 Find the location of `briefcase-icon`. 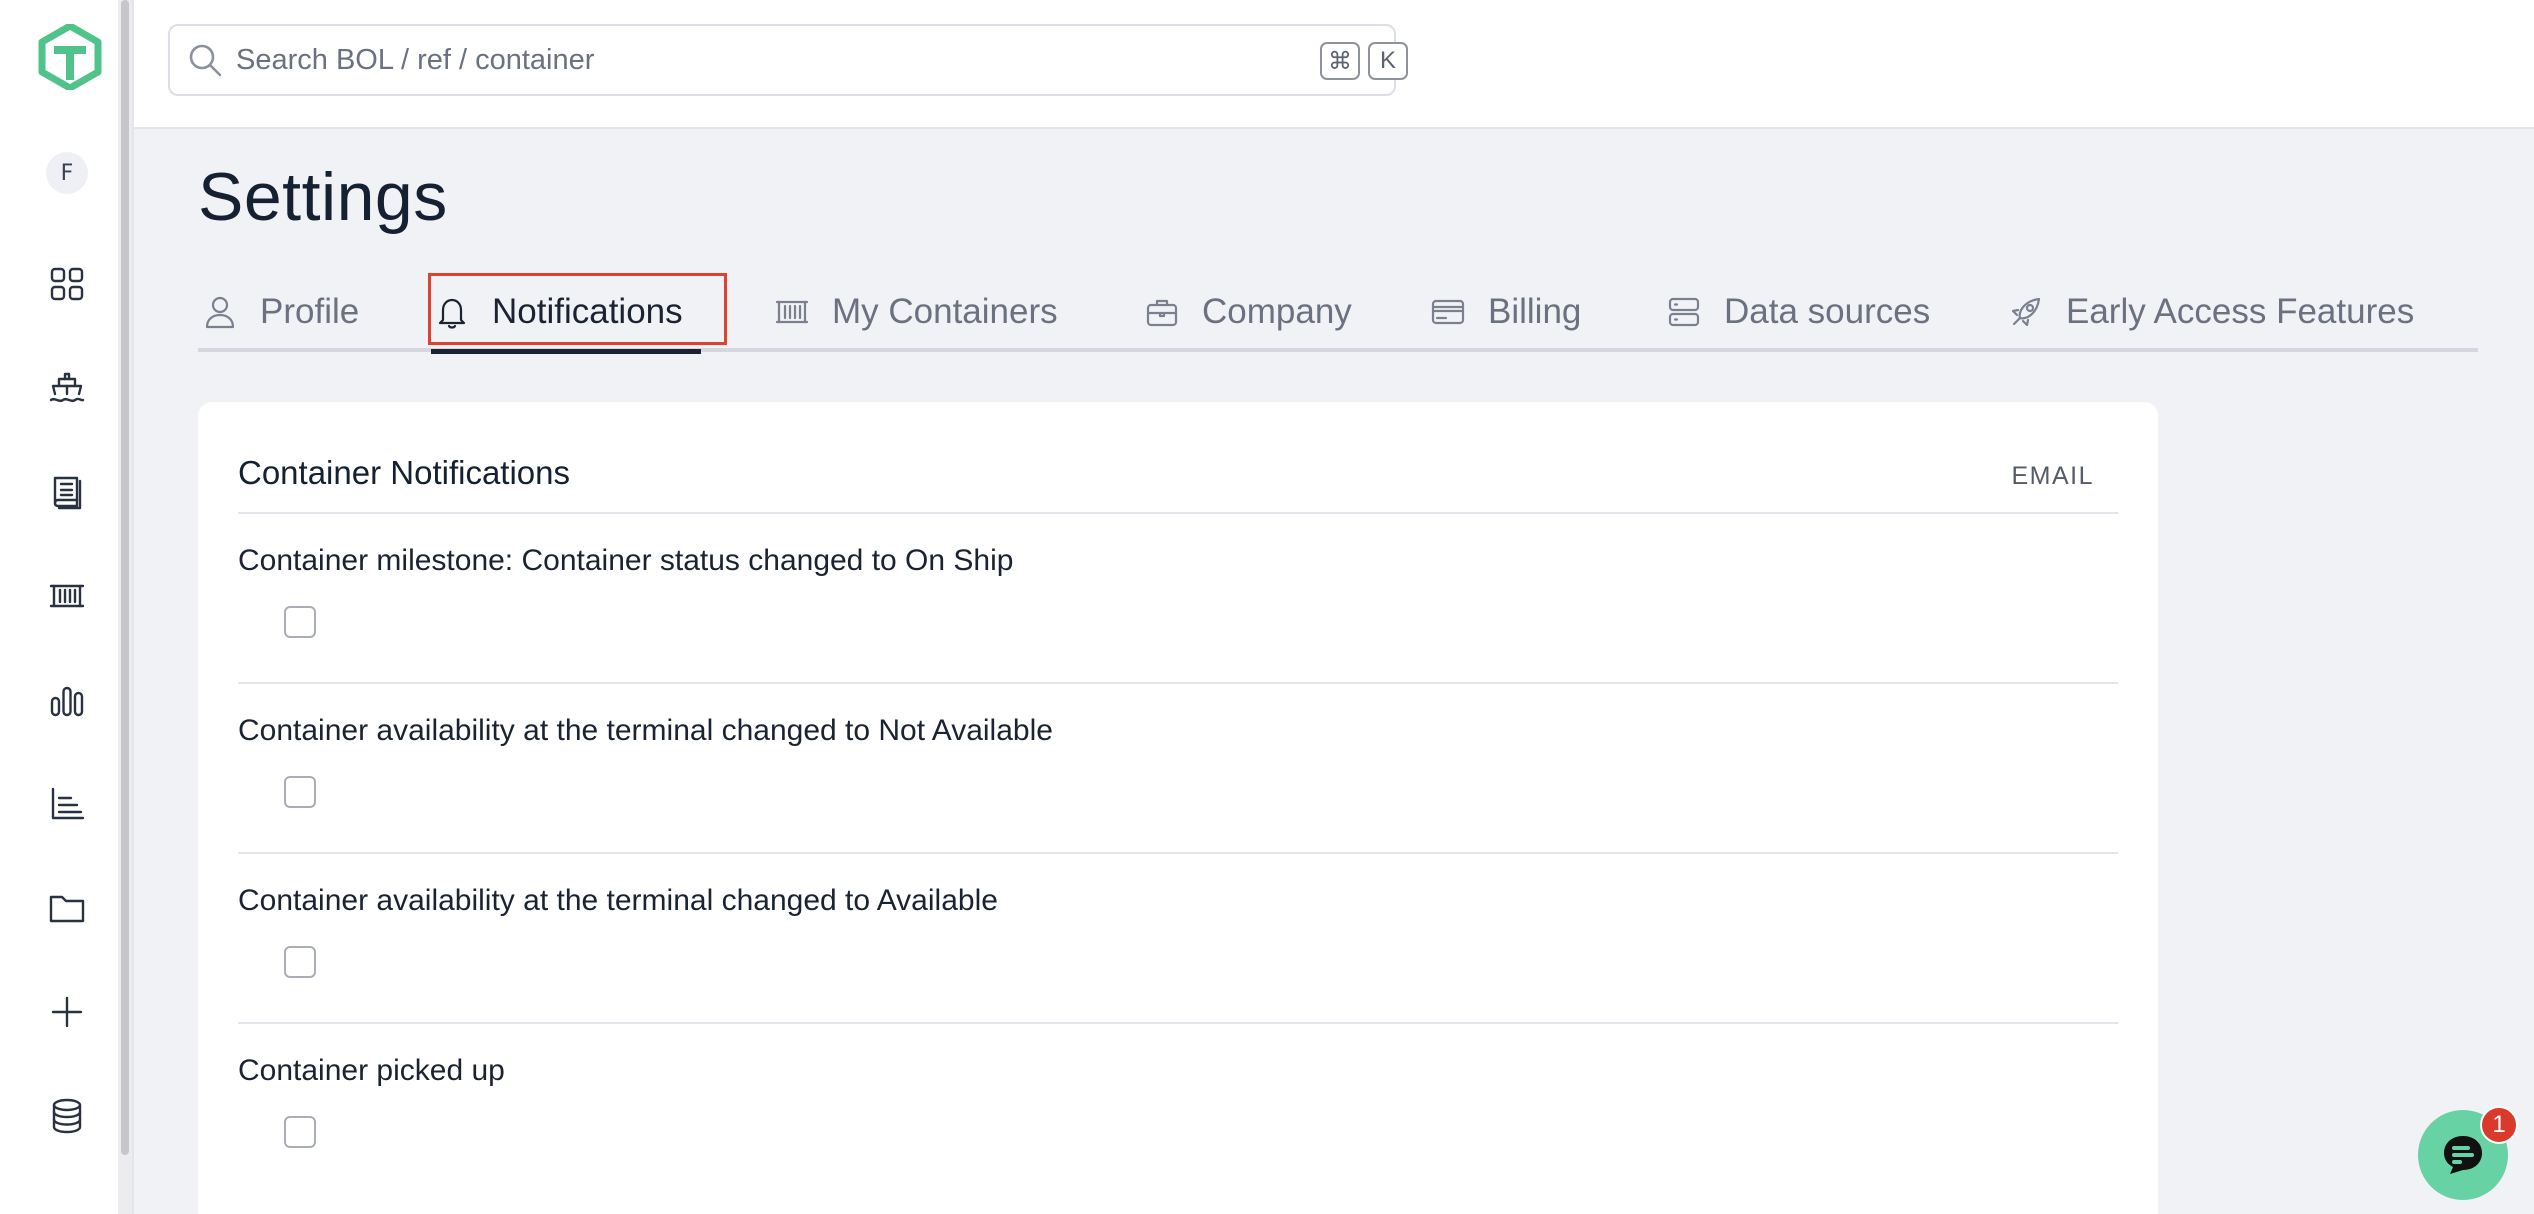

briefcase-icon is located at coordinates (1162, 313).